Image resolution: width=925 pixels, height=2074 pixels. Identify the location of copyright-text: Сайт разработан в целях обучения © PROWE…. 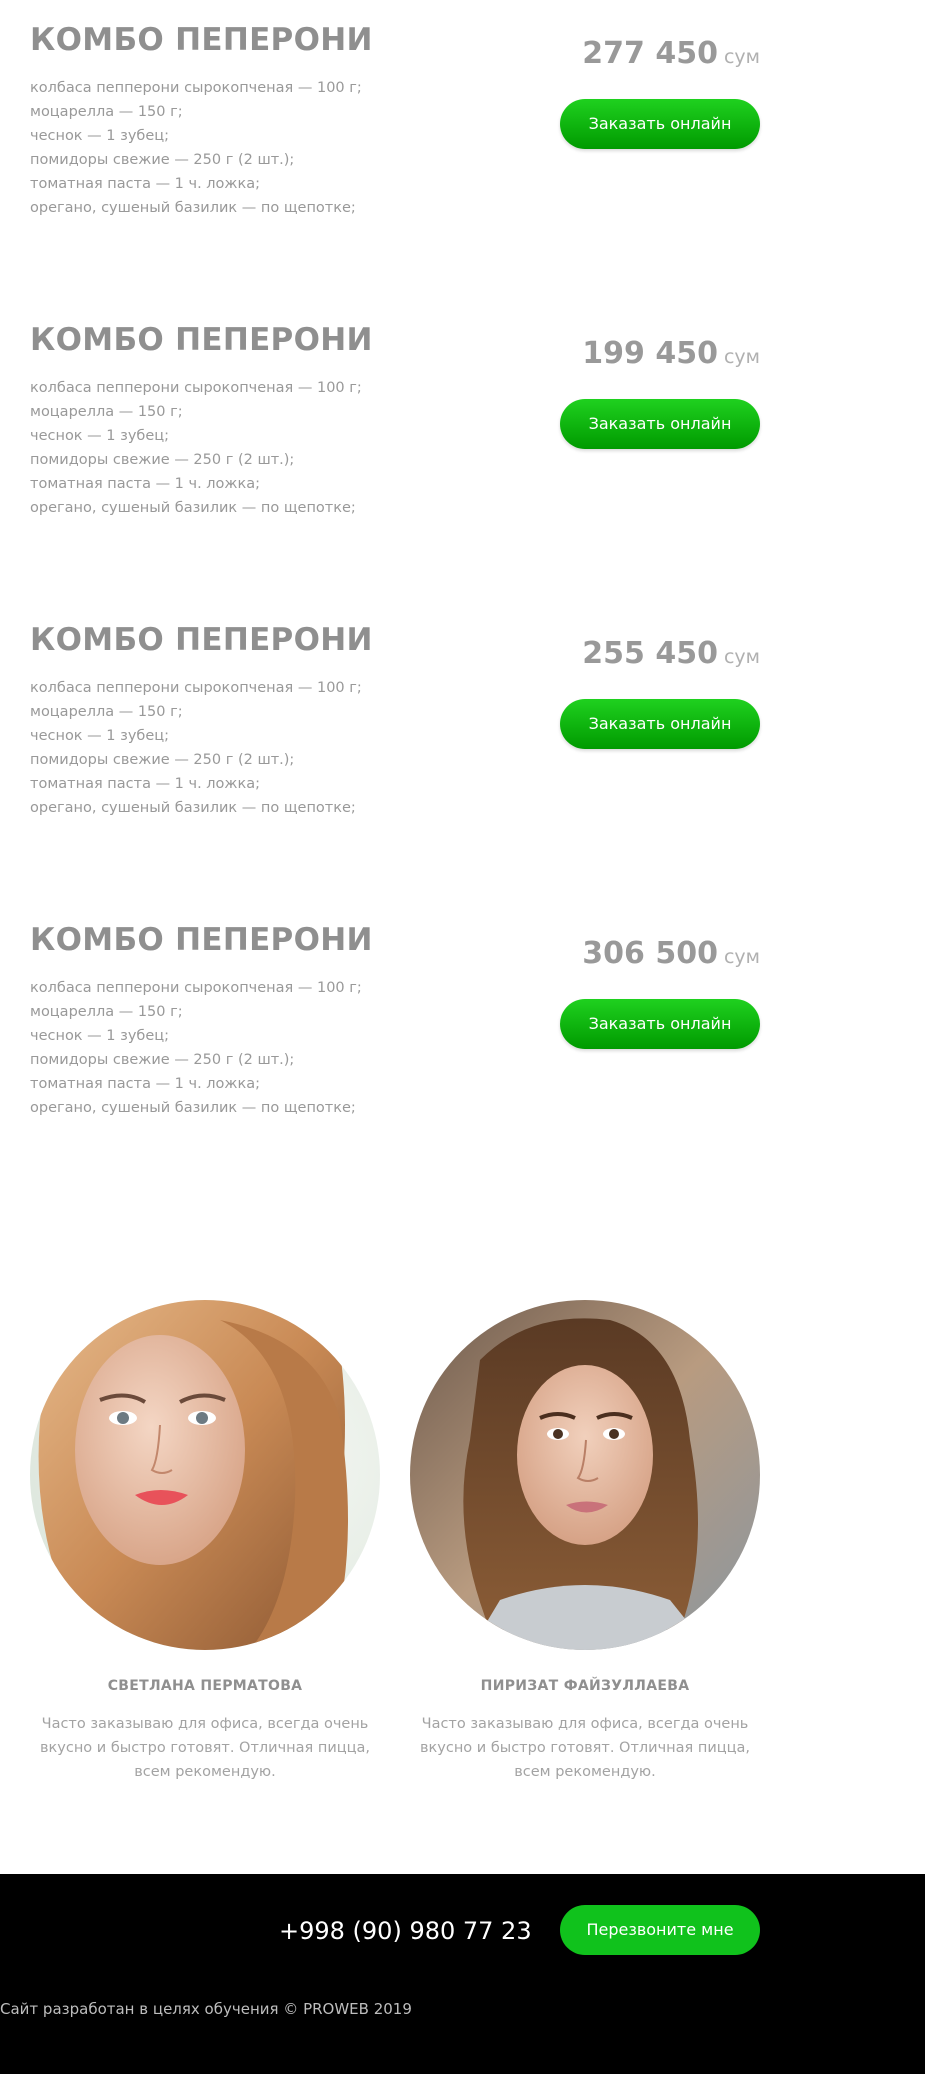
(206, 2009).